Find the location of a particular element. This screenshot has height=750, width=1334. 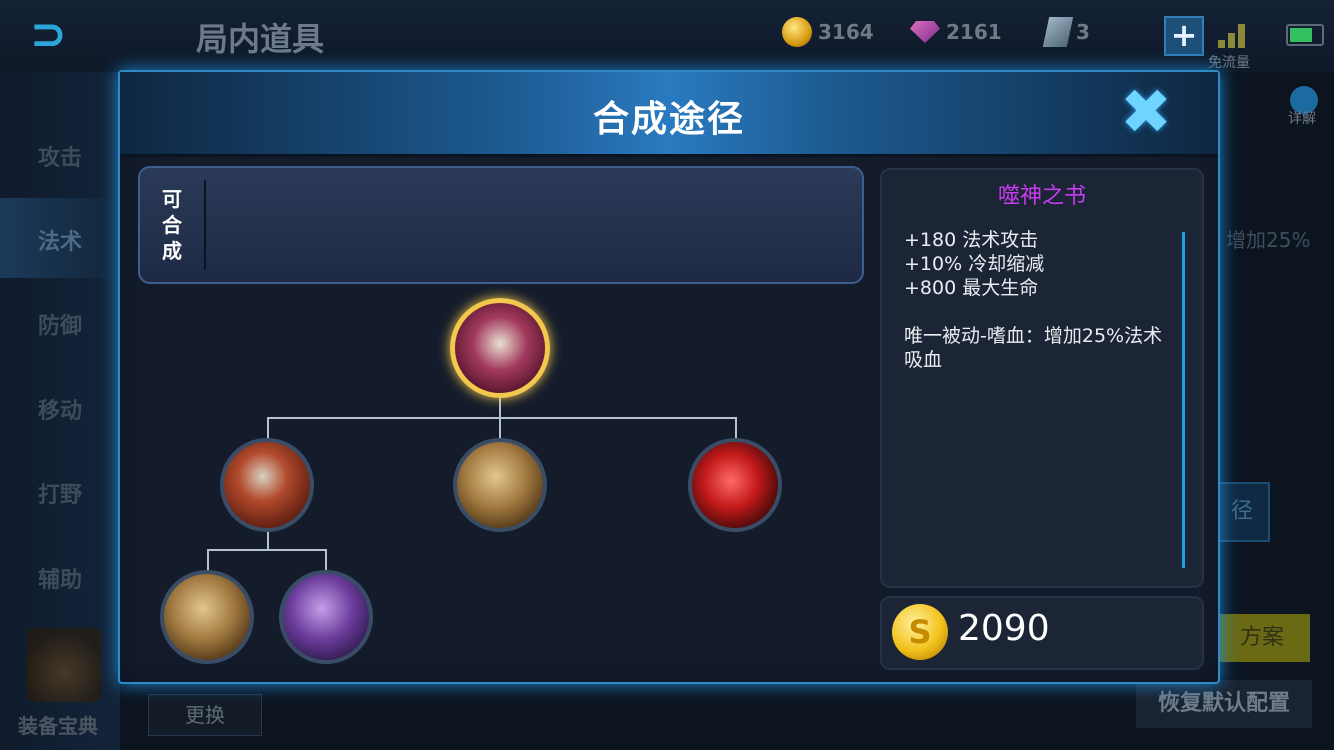

voucher-currency: 3 is located at coordinates (1066, 32).